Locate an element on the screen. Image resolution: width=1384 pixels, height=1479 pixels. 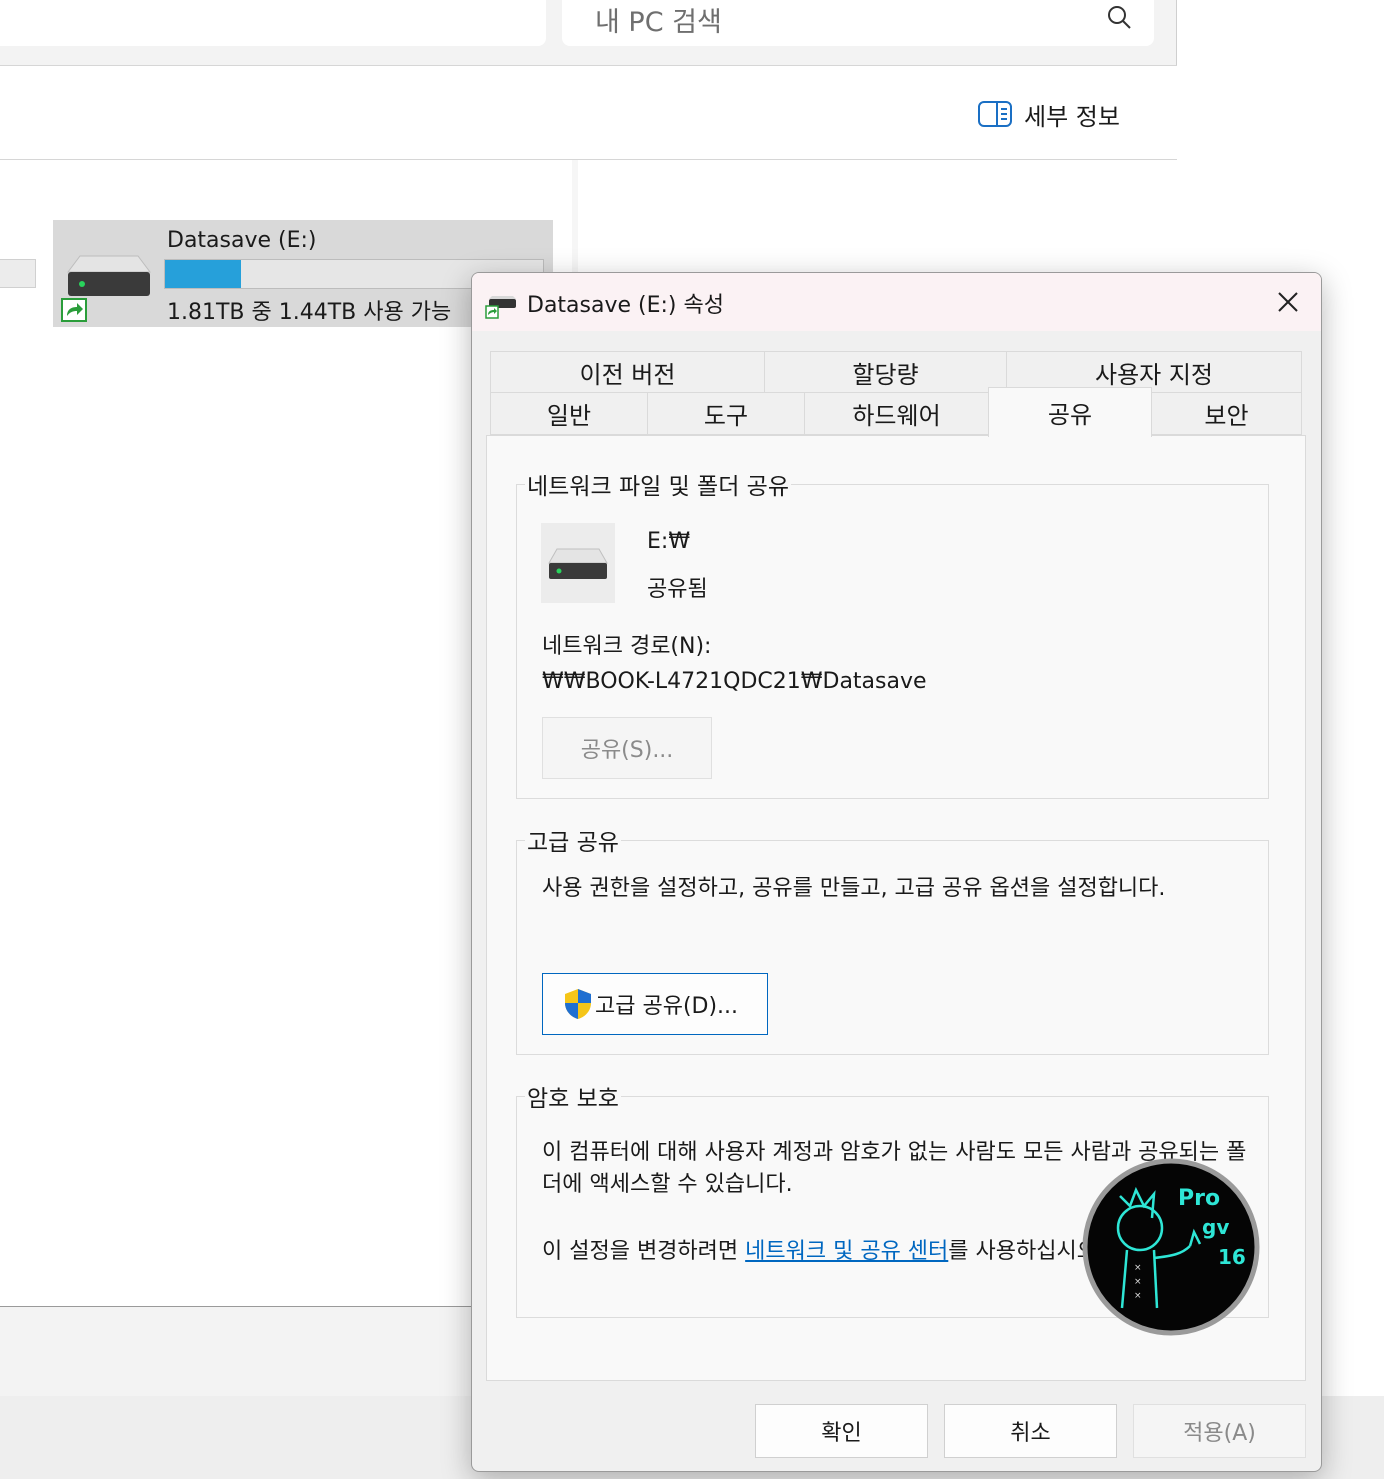
watermark-line-3: 16 is located at coordinates (1232, 1257).